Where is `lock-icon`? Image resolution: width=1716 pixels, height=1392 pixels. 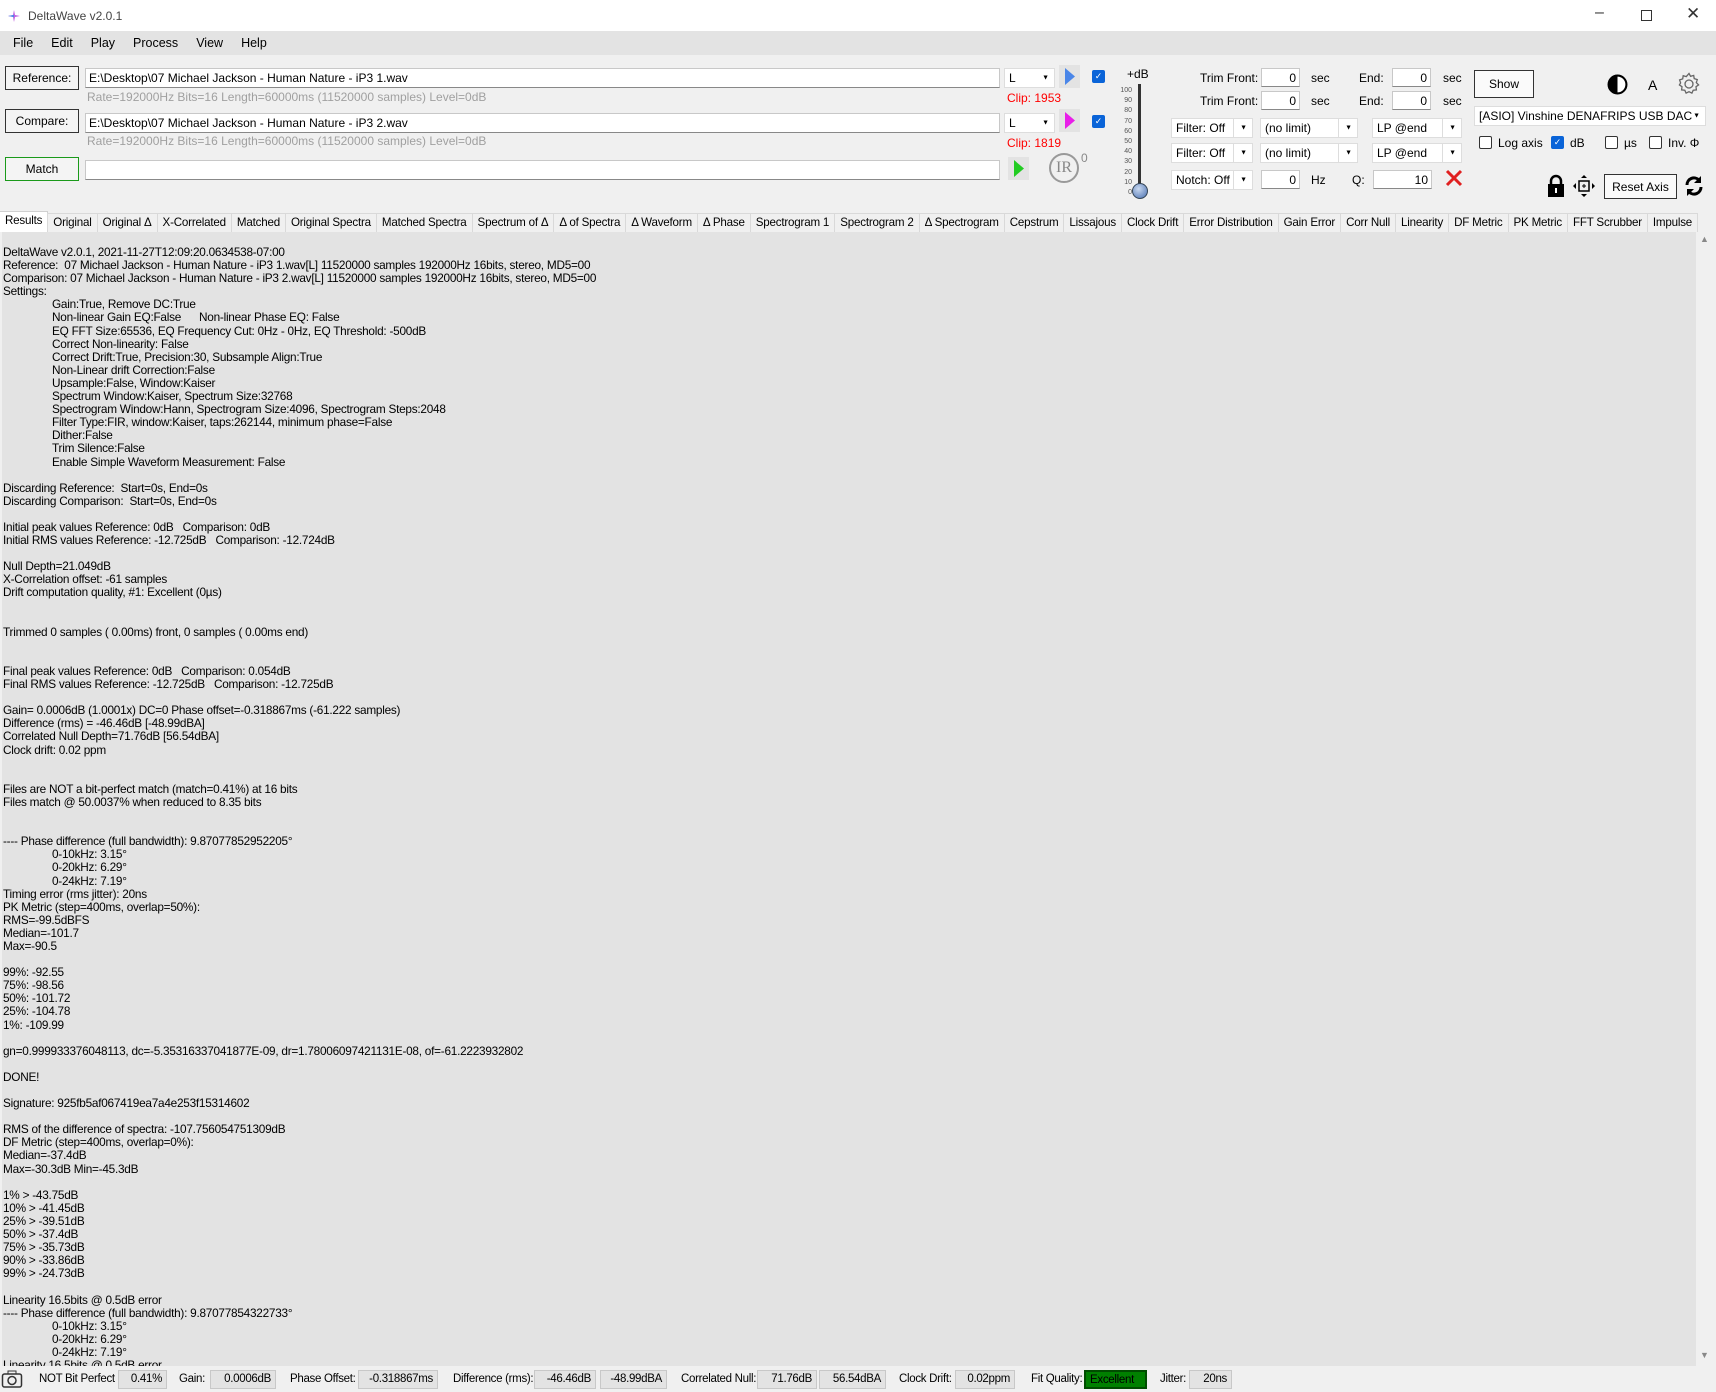 lock-icon is located at coordinates (1556, 186).